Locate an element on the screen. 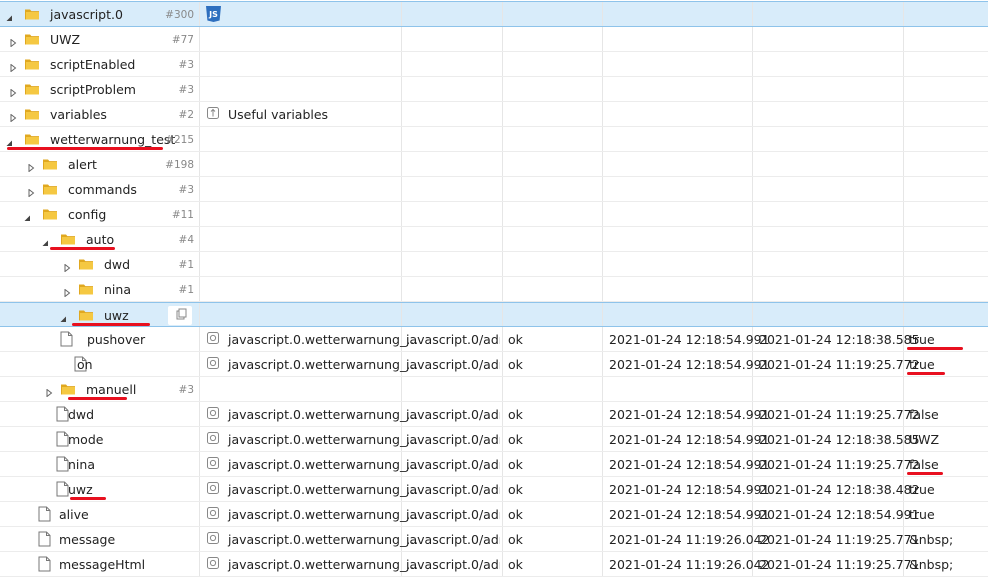  tree-row-folder: dwd #1 is located at coordinates (494, 264).